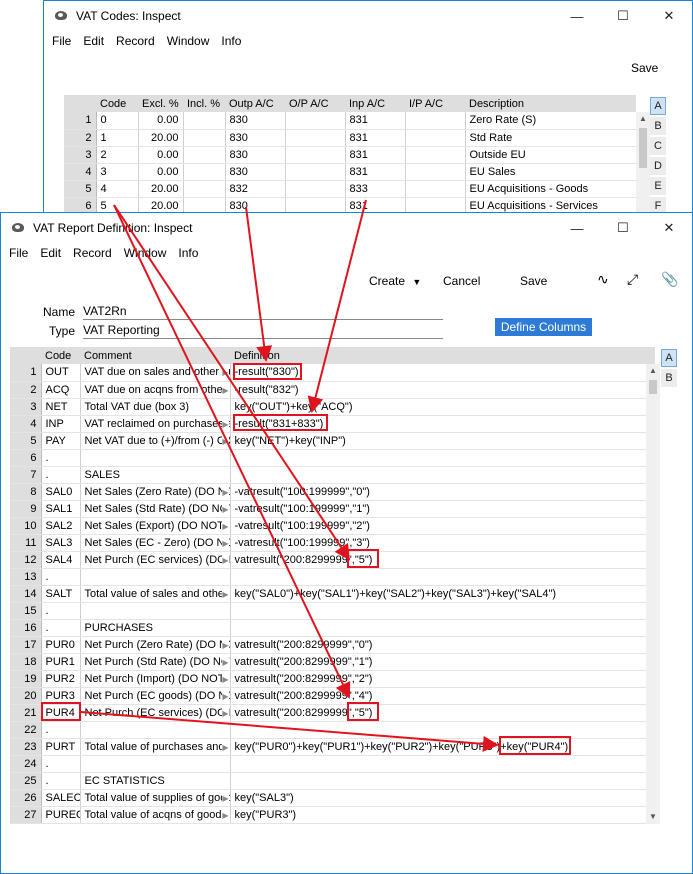  Describe the element at coordinates (653, 371) in the screenshot. I see `scroll-up-icon: ▲` at that location.